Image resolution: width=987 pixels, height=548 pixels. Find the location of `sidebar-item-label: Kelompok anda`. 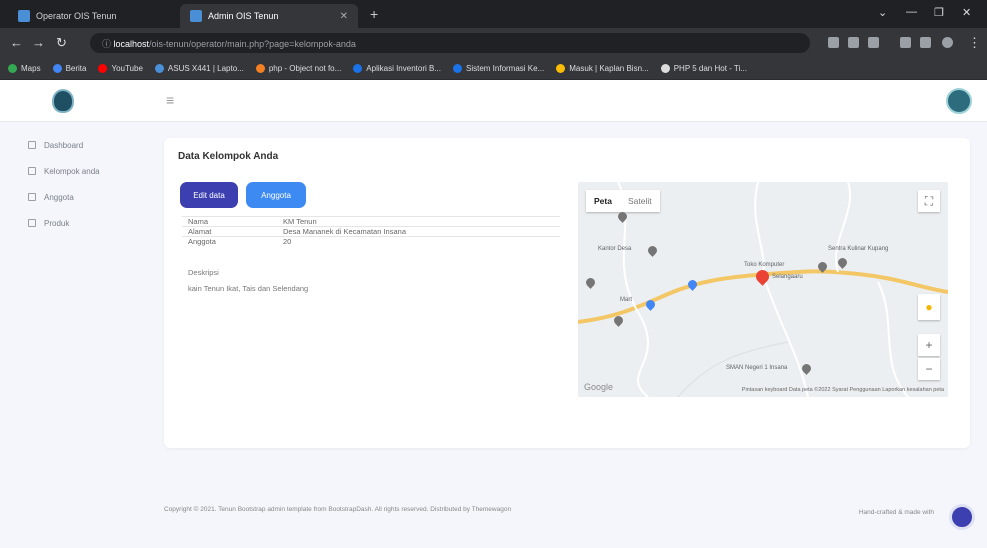

sidebar-item-label: Kelompok anda is located at coordinates (72, 171).